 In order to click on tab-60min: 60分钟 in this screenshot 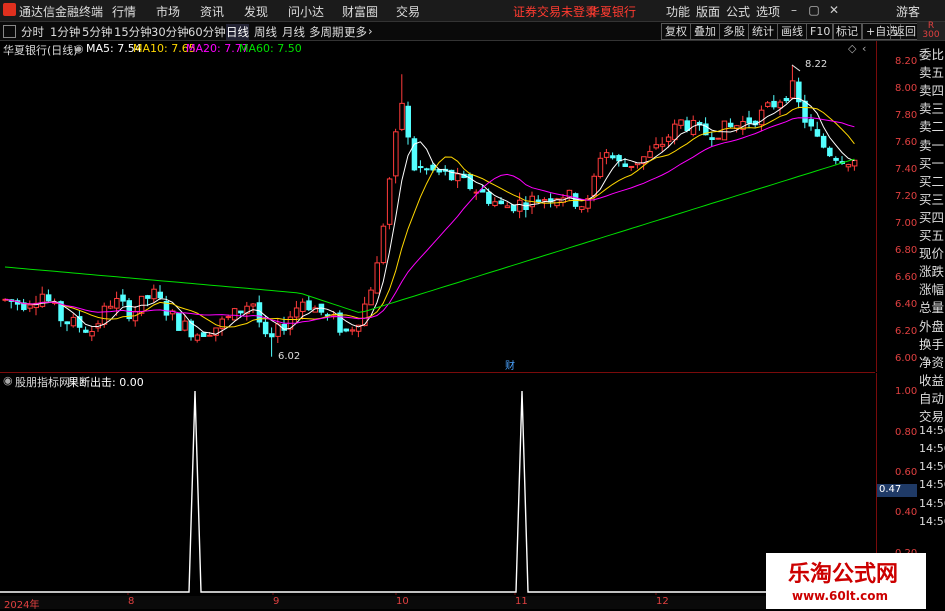, I will do `click(207, 32)`.